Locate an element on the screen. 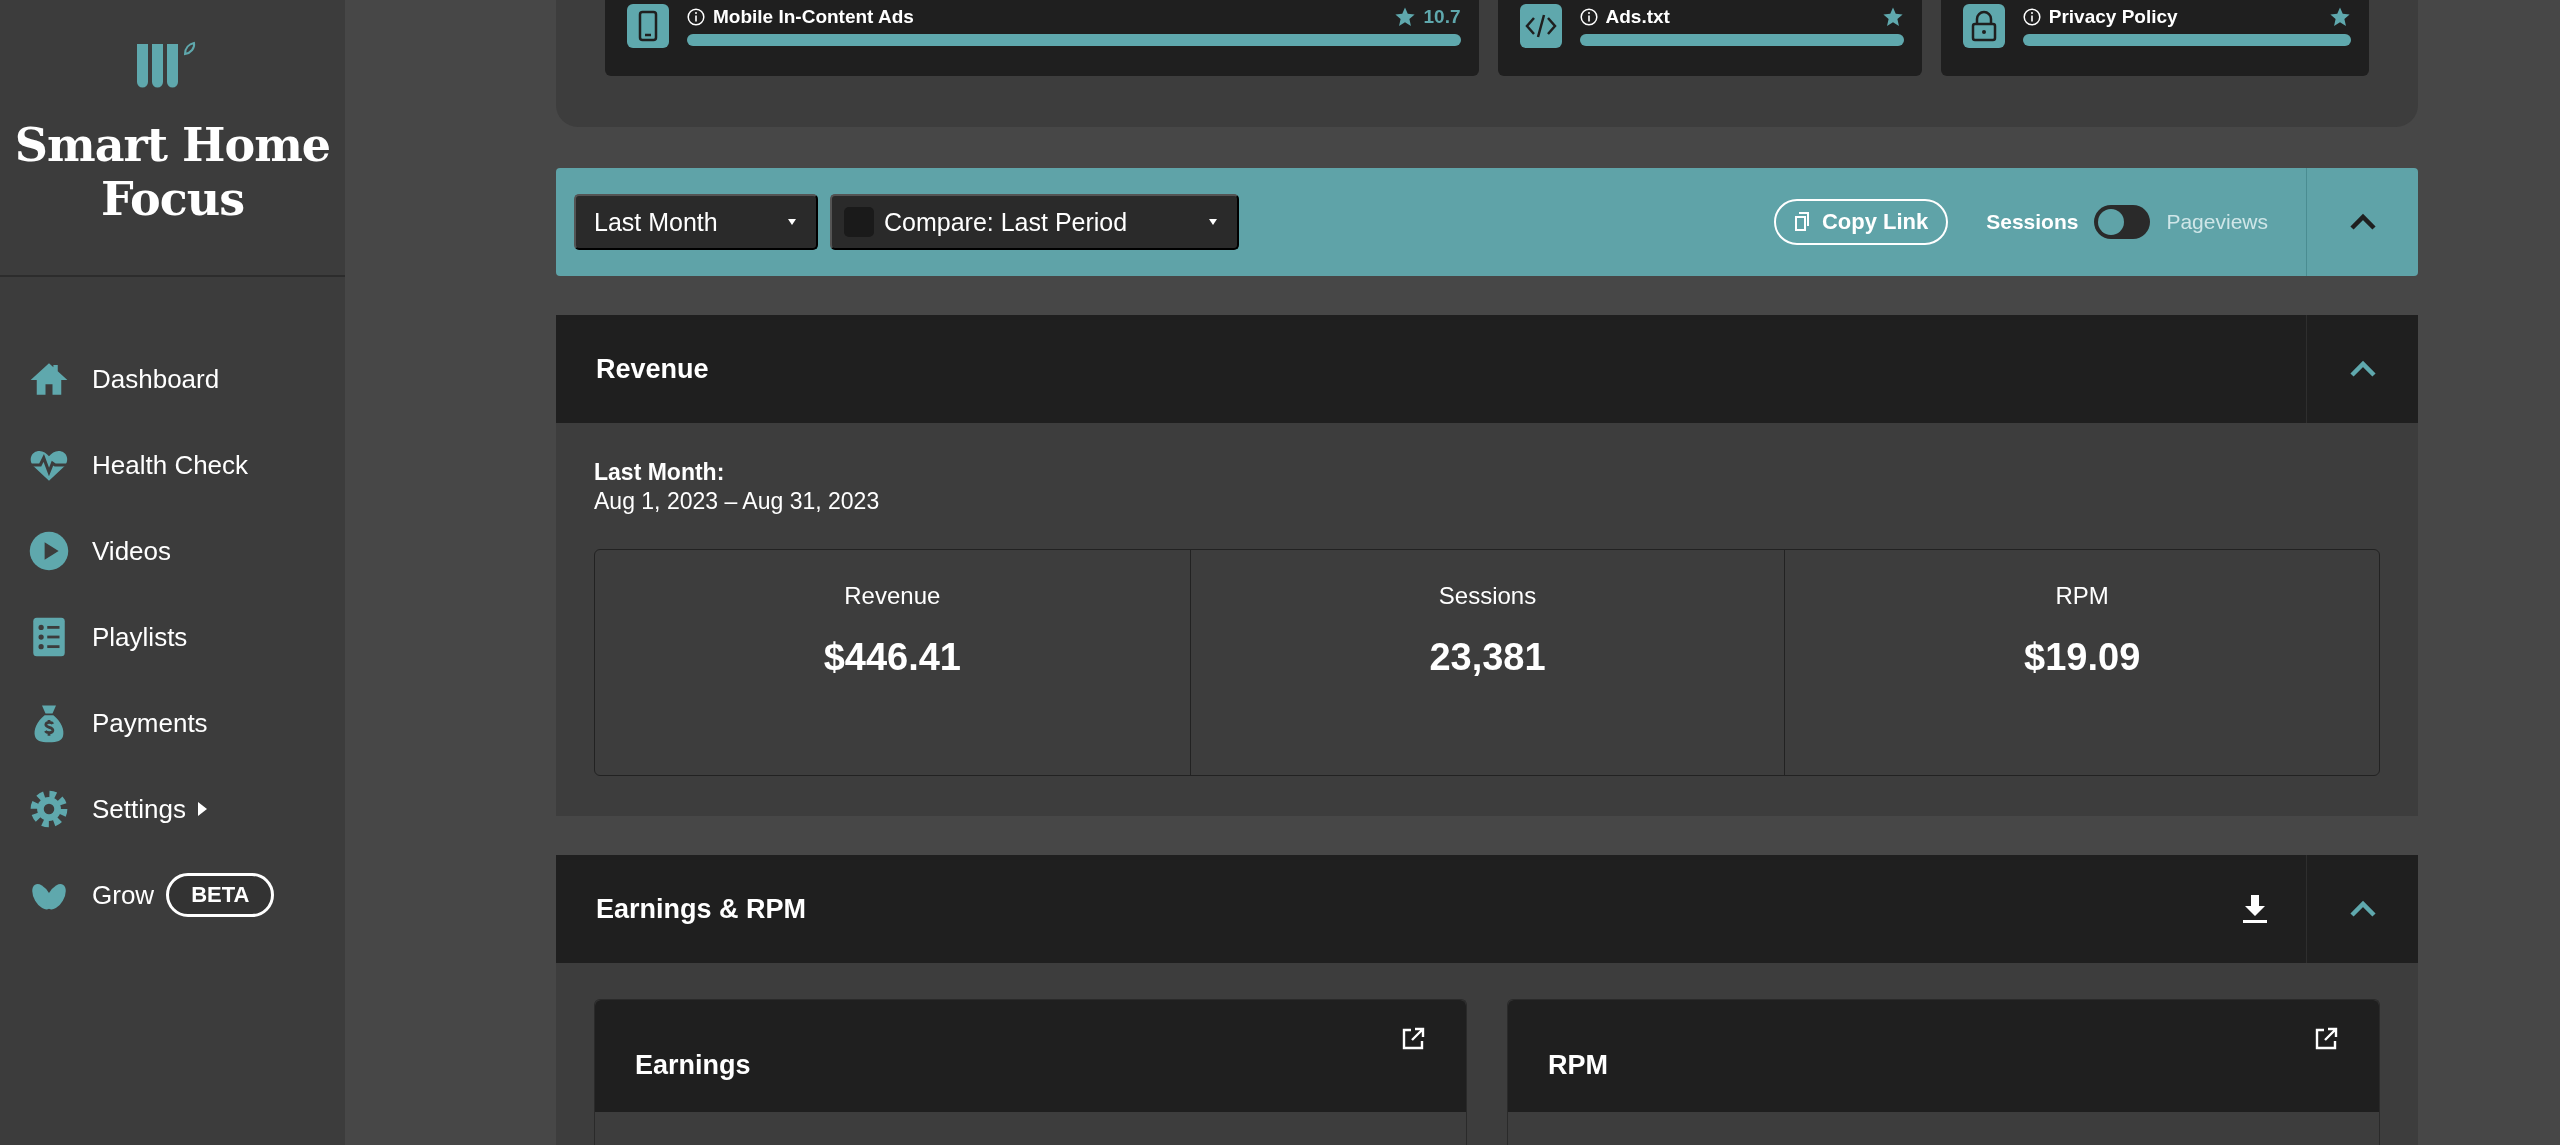  nav-link: Playlists is located at coordinates (140, 637).